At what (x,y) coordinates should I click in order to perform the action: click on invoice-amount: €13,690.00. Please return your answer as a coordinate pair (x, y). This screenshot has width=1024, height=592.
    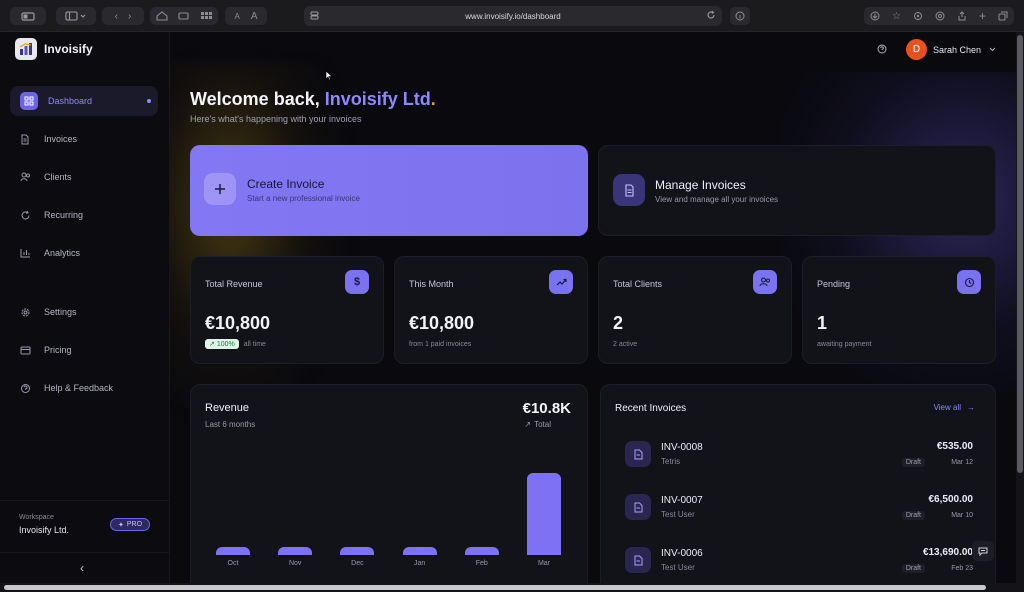
    Looking at the image, I should click on (947, 552).